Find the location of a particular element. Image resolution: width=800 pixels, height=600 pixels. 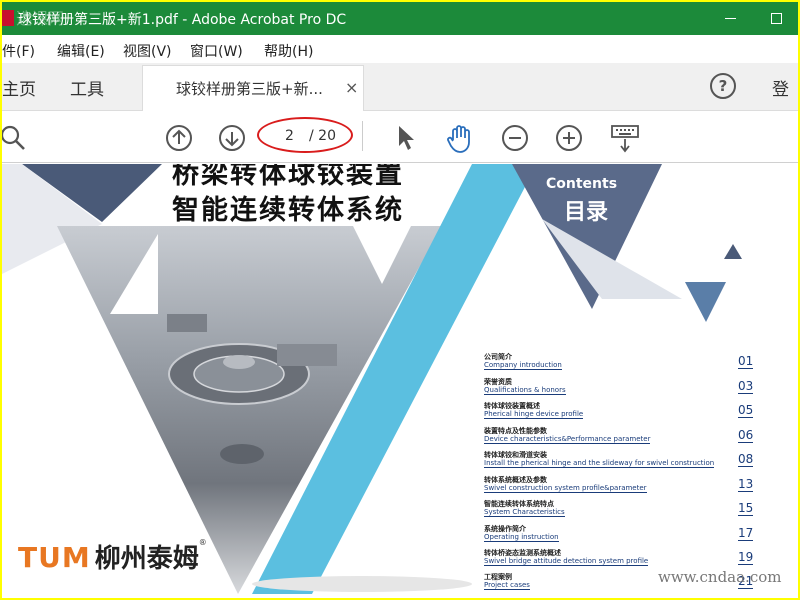

tab-document: 球铰样册第三版+新... × is located at coordinates (253, 88).